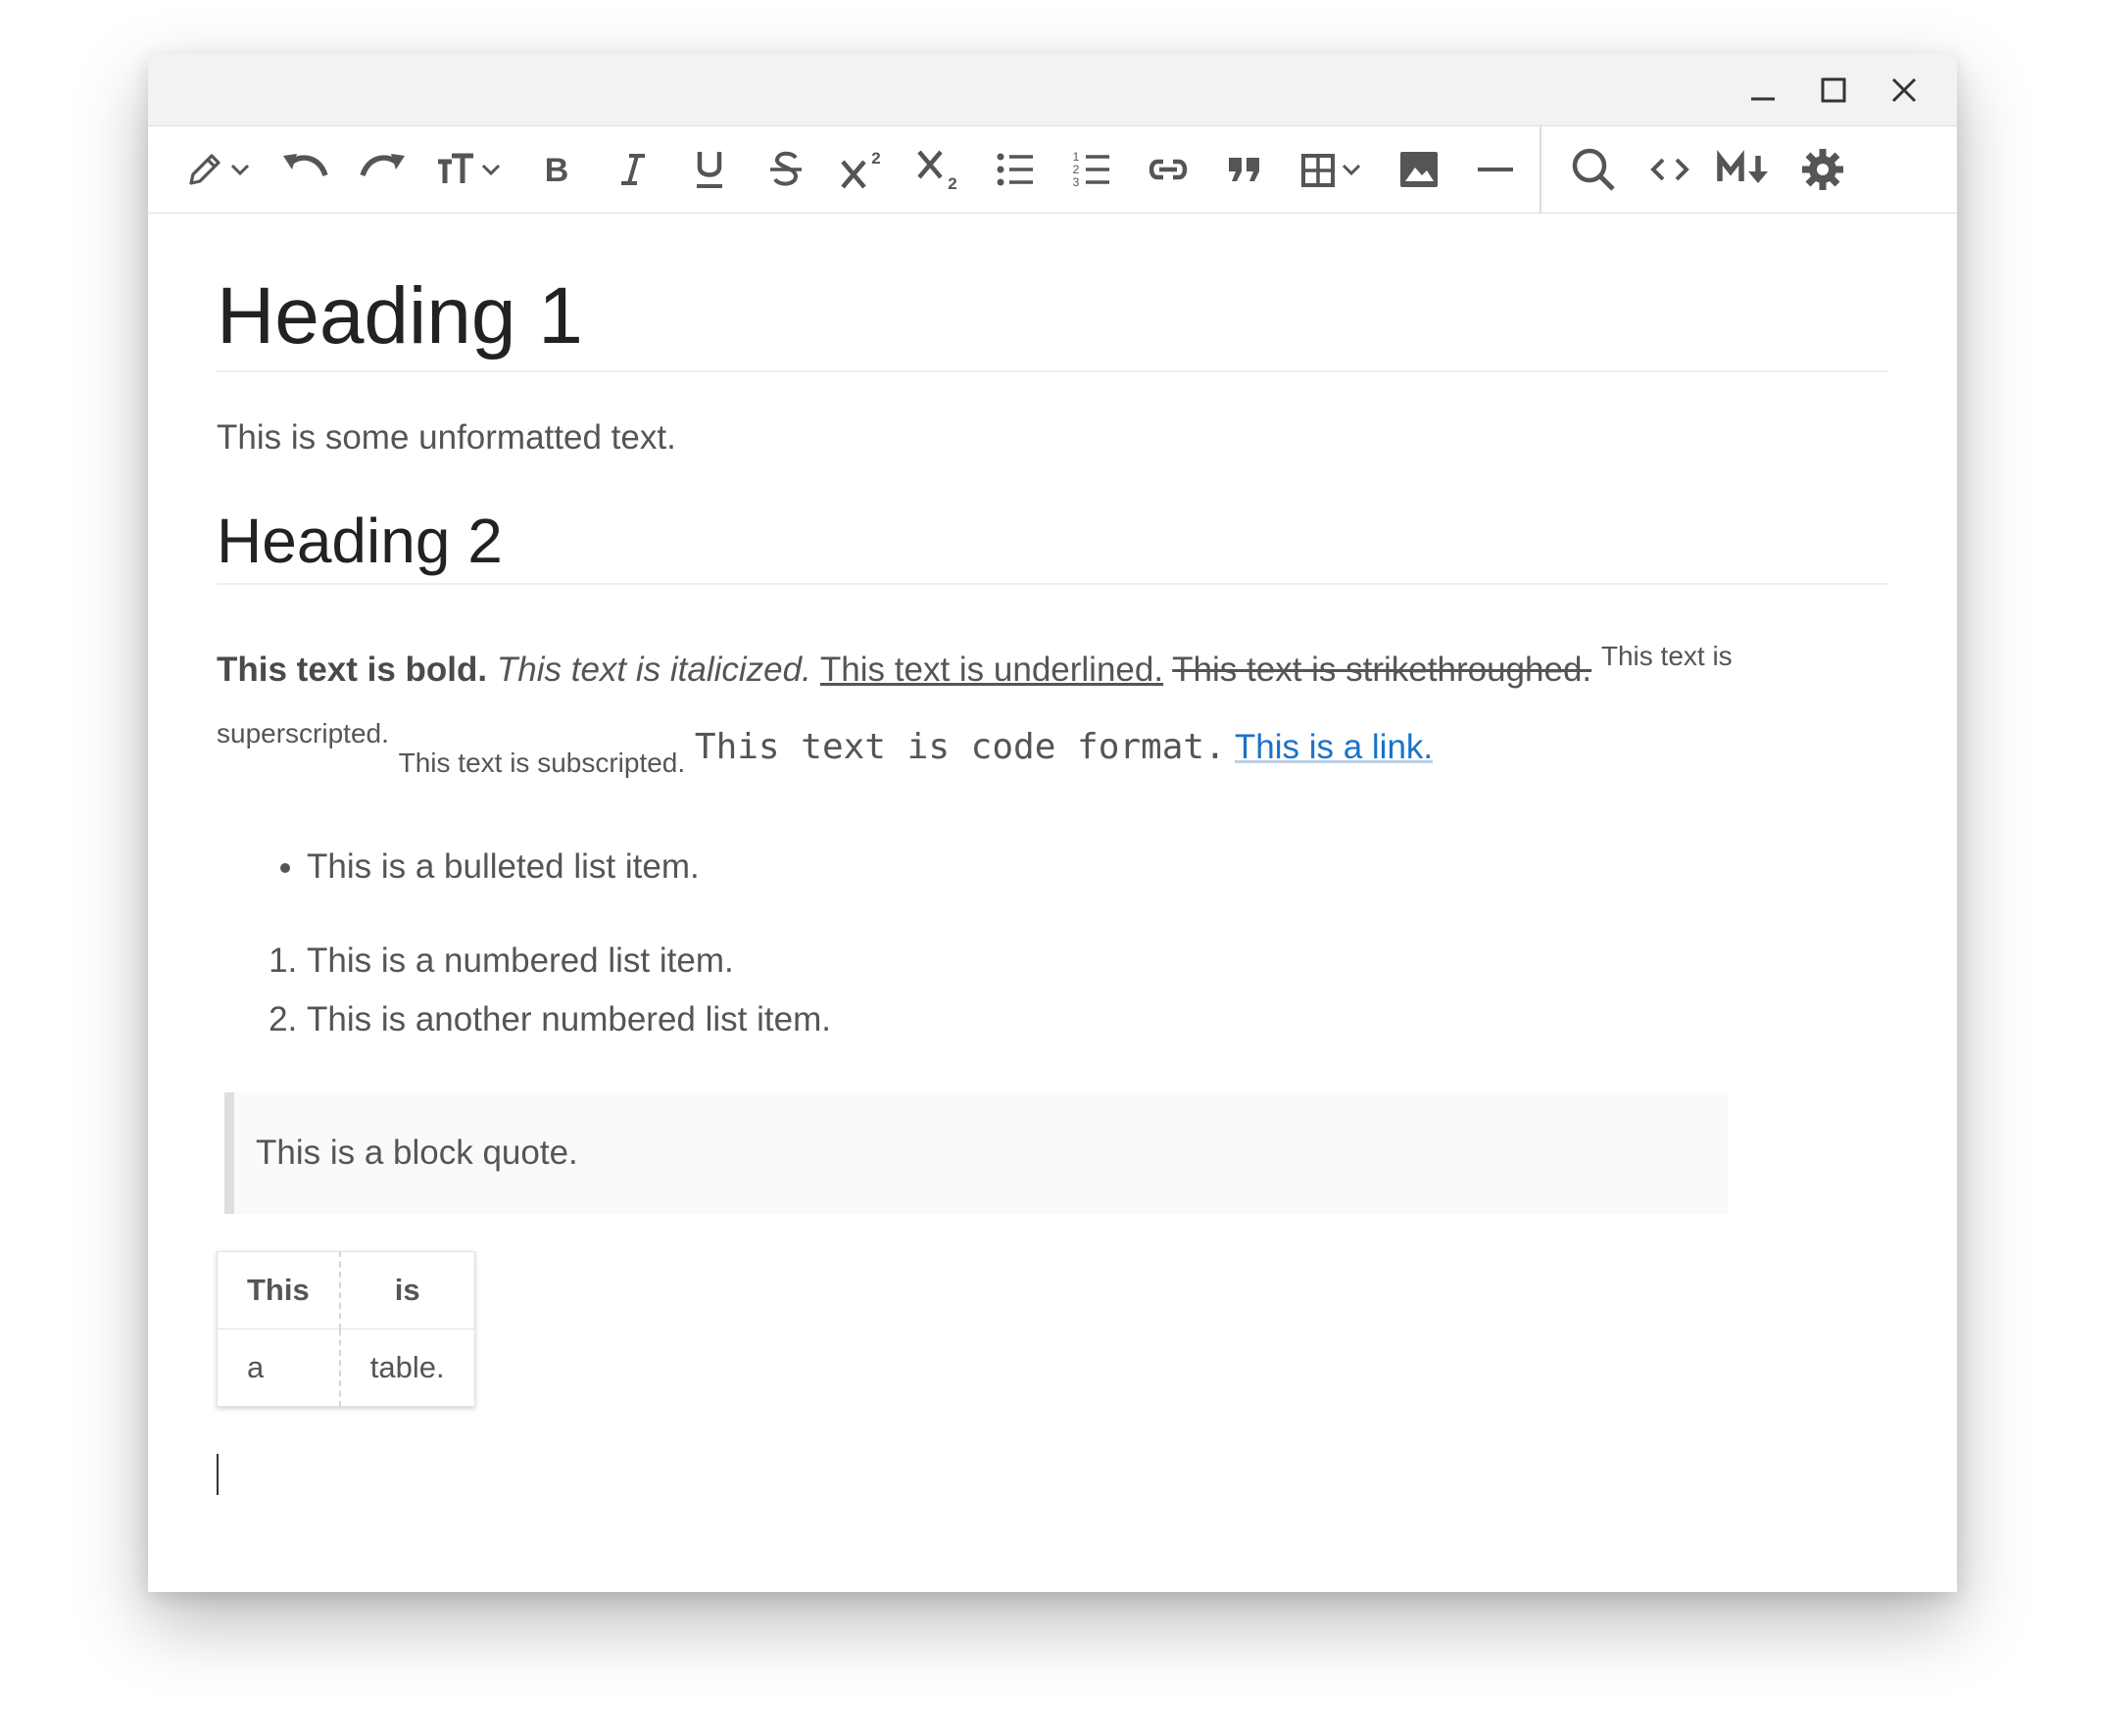 The width and height of the screenshot is (2103, 1736). What do you see at coordinates (407, 1291) in the screenshot?
I see `table-header-cell: is` at bounding box center [407, 1291].